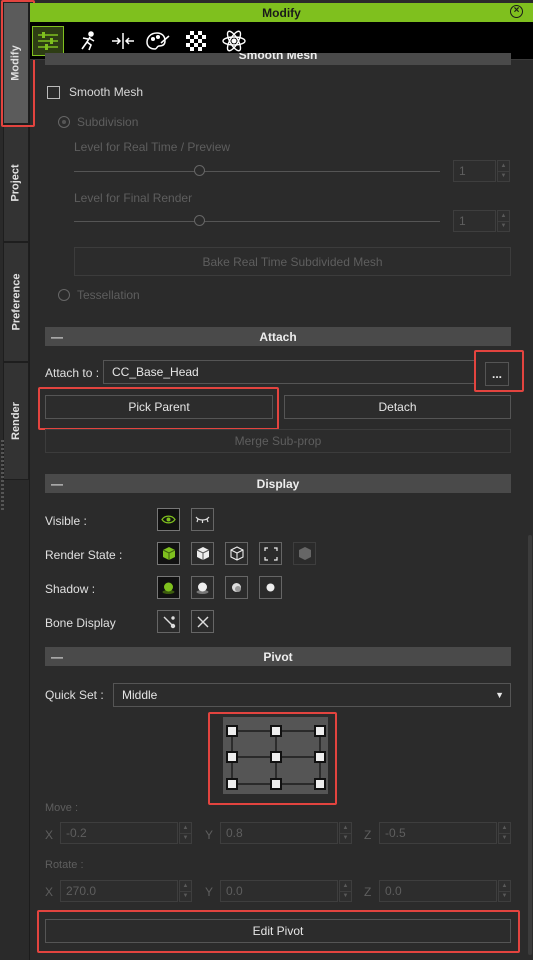 The image size is (533, 960). Describe the element at coordinates (236, 587) in the screenshot. I see `shadow-receive-icon` at that location.